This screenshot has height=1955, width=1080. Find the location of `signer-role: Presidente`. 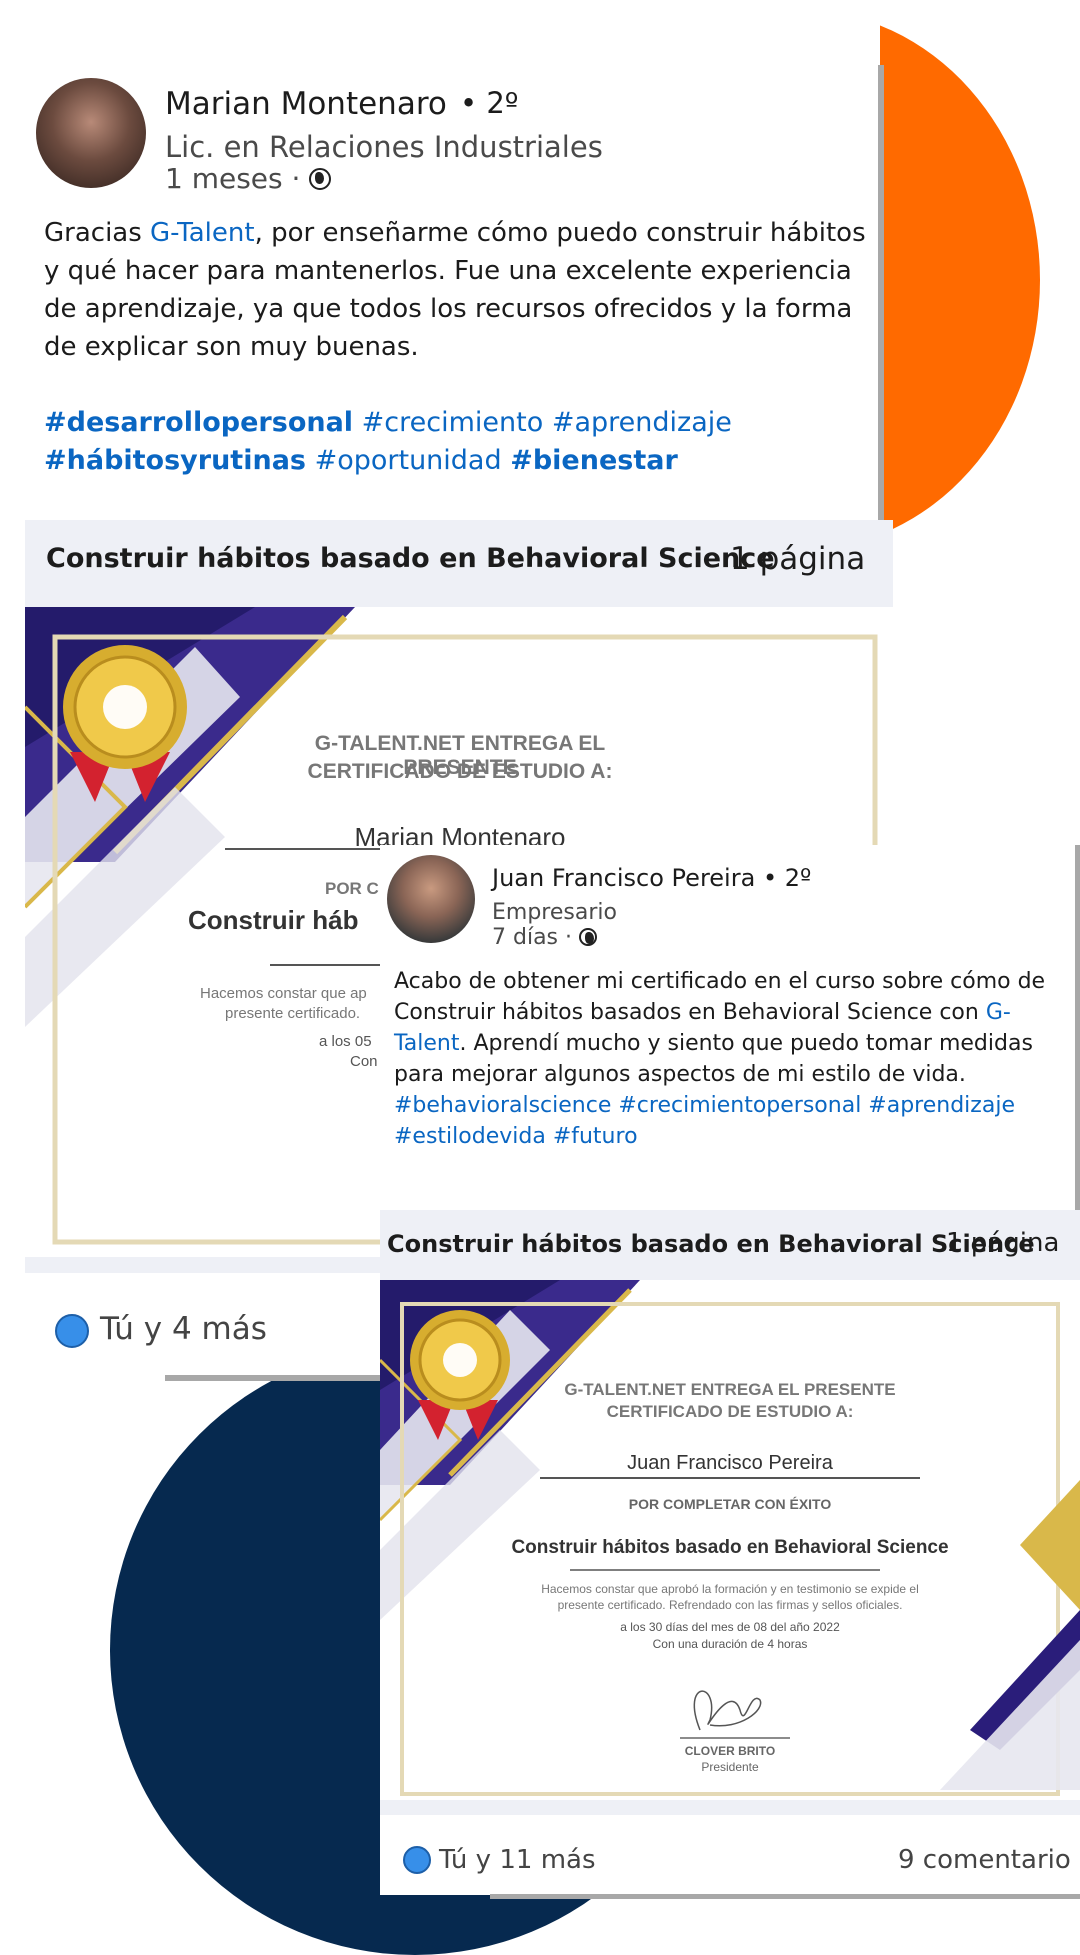

signer-role: Presidente is located at coordinates (730, 1767).